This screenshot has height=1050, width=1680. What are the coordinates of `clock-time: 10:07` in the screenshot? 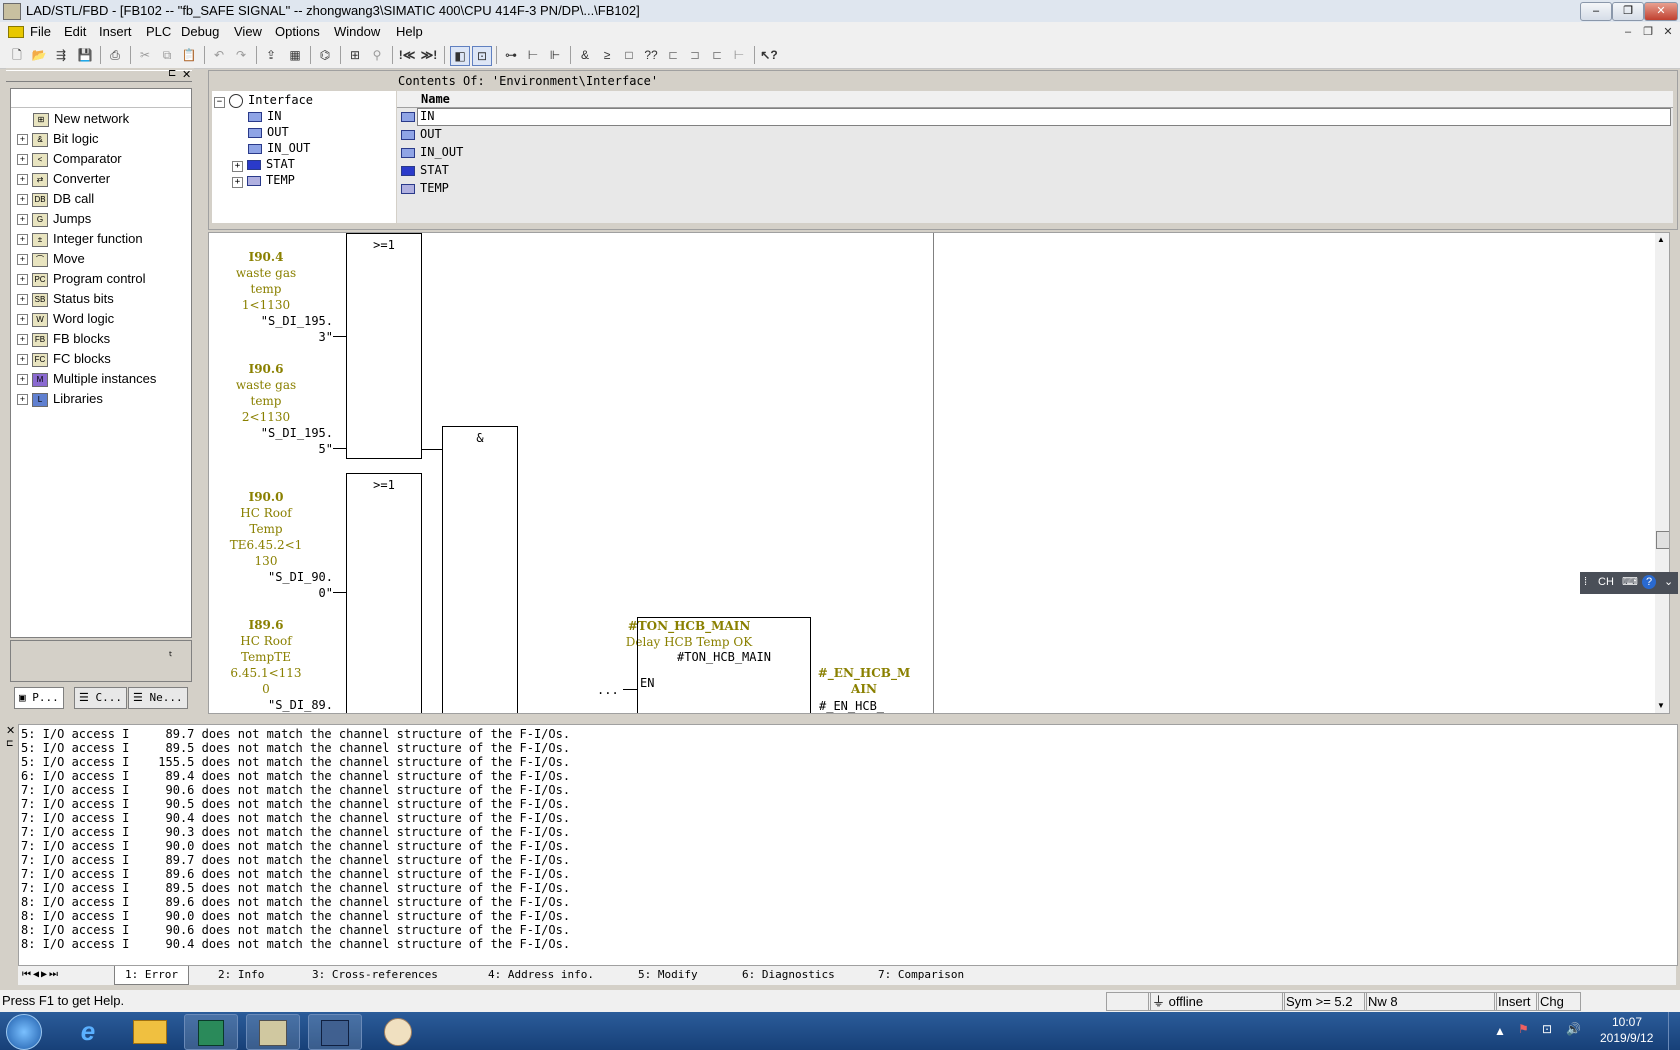 It's located at (1627, 1022).